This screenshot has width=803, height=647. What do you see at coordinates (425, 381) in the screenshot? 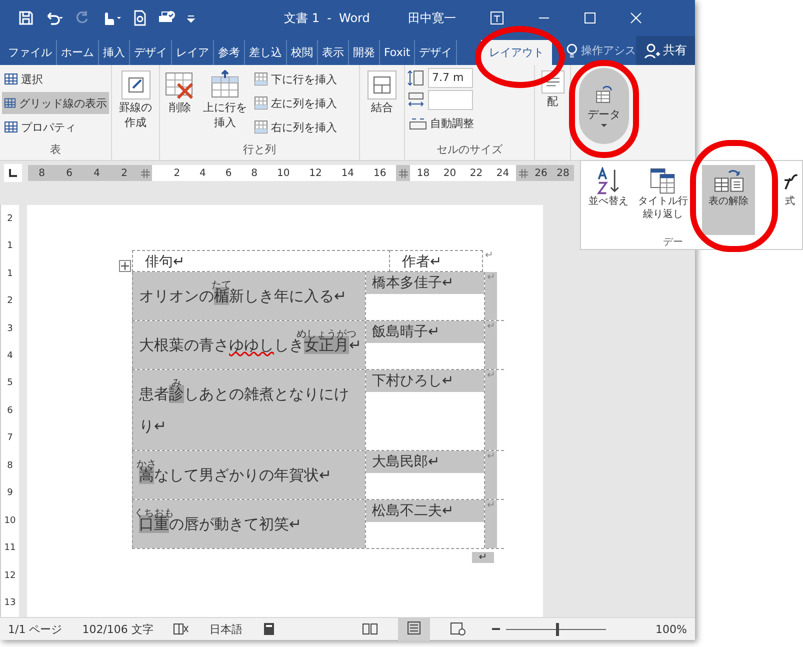
I see `table-cell: 下村ひろし↵` at bounding box center [425, 381].